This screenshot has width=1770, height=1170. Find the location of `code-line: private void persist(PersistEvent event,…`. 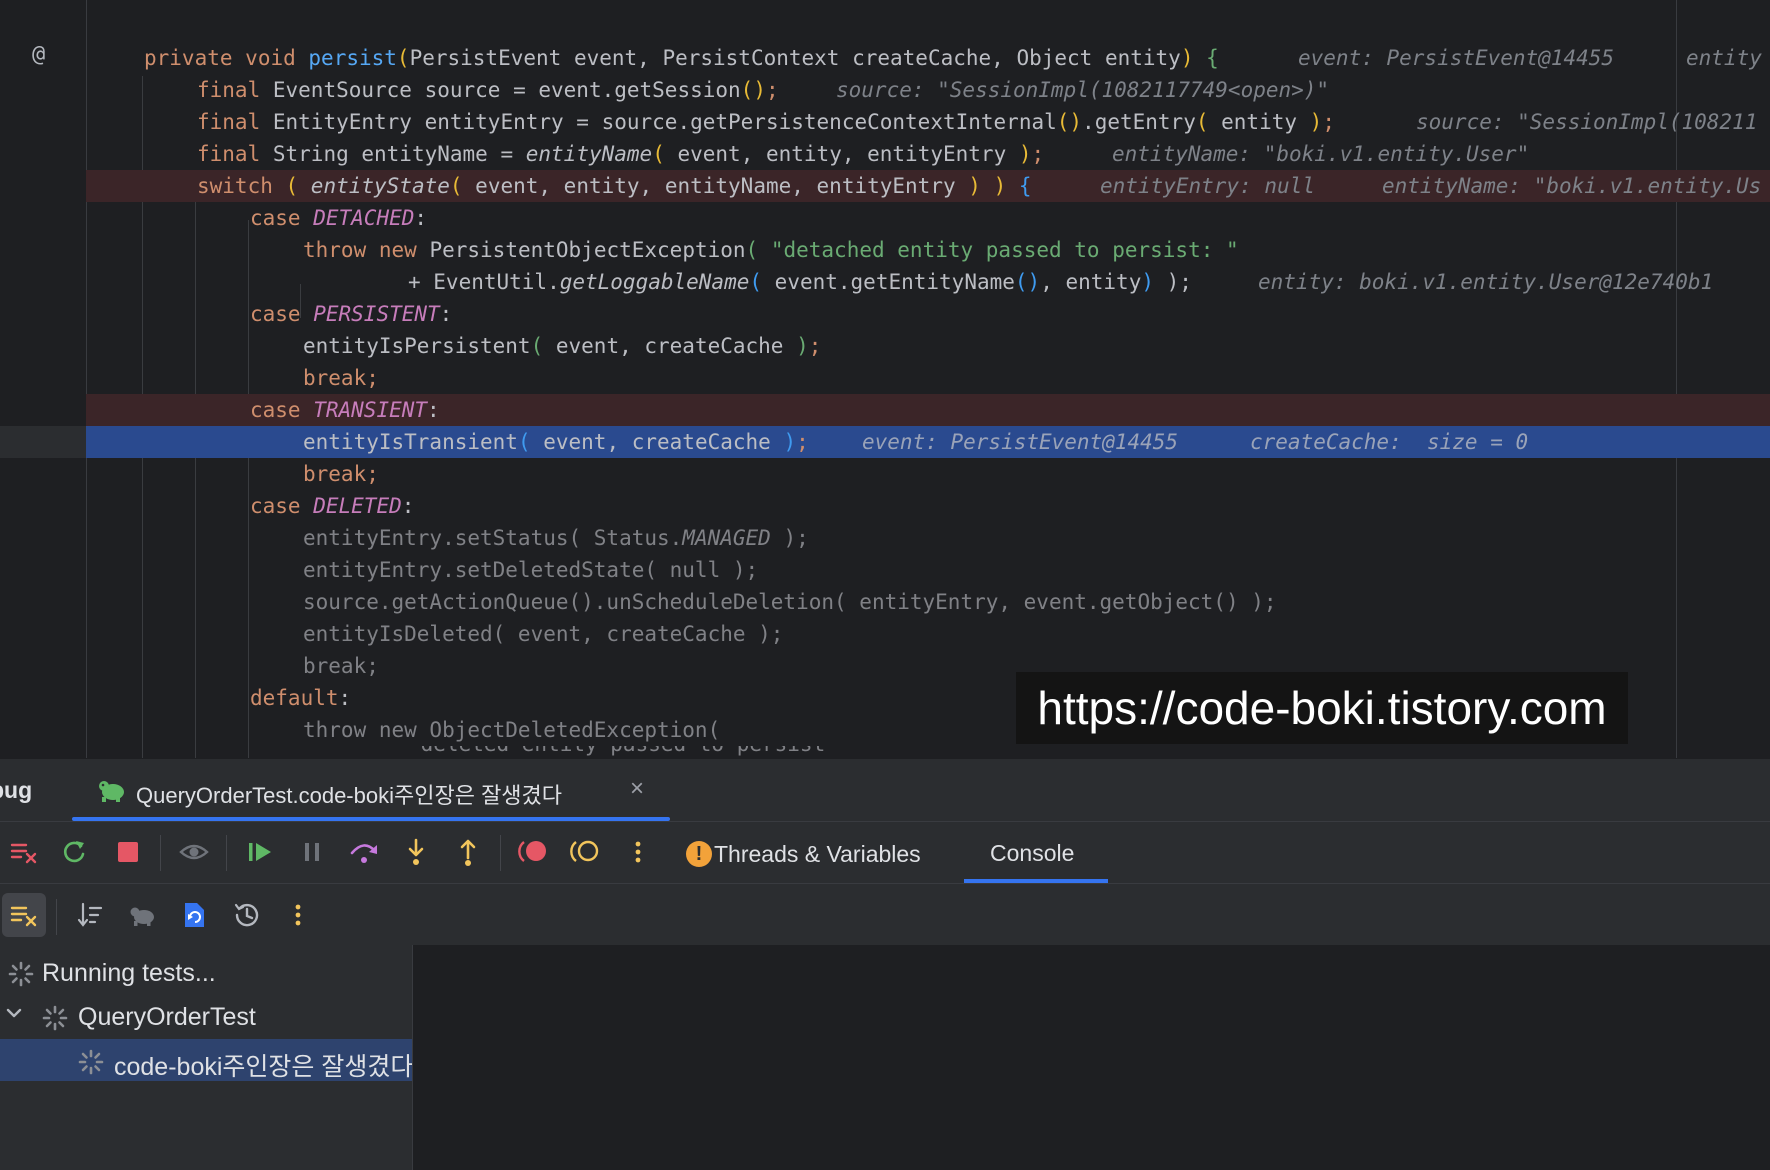

code-line: private void persist(PersistEvent event,… is located at coordinates (885, 58).